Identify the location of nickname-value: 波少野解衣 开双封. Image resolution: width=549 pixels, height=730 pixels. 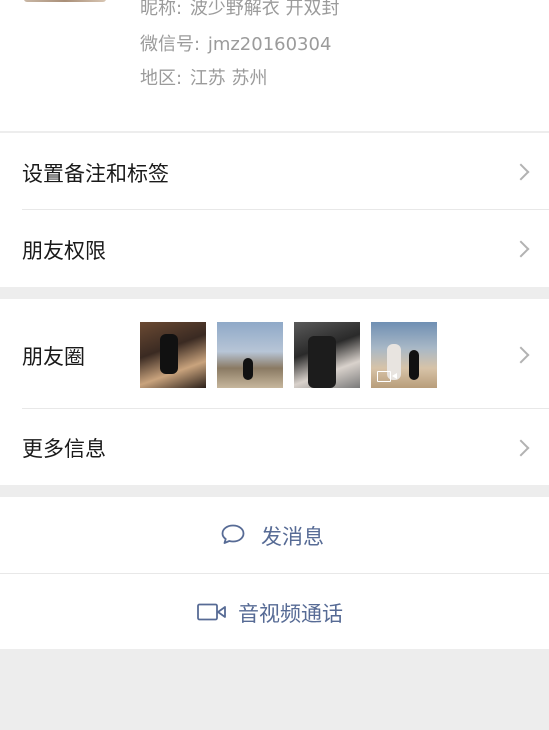
(264, 9).